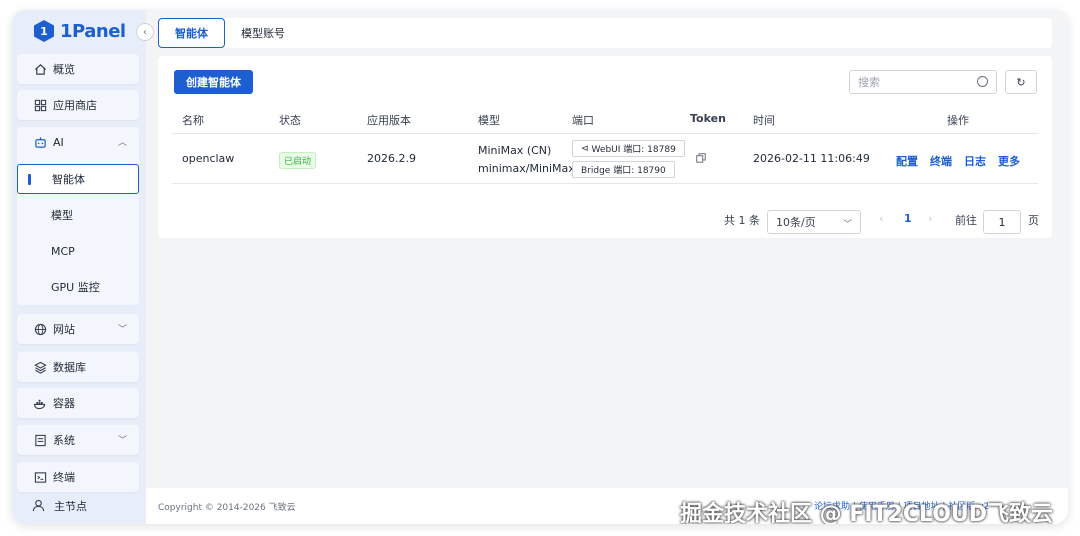 The image size is (1080, 536). I want to click on header-token: Token, so click(708, 118).